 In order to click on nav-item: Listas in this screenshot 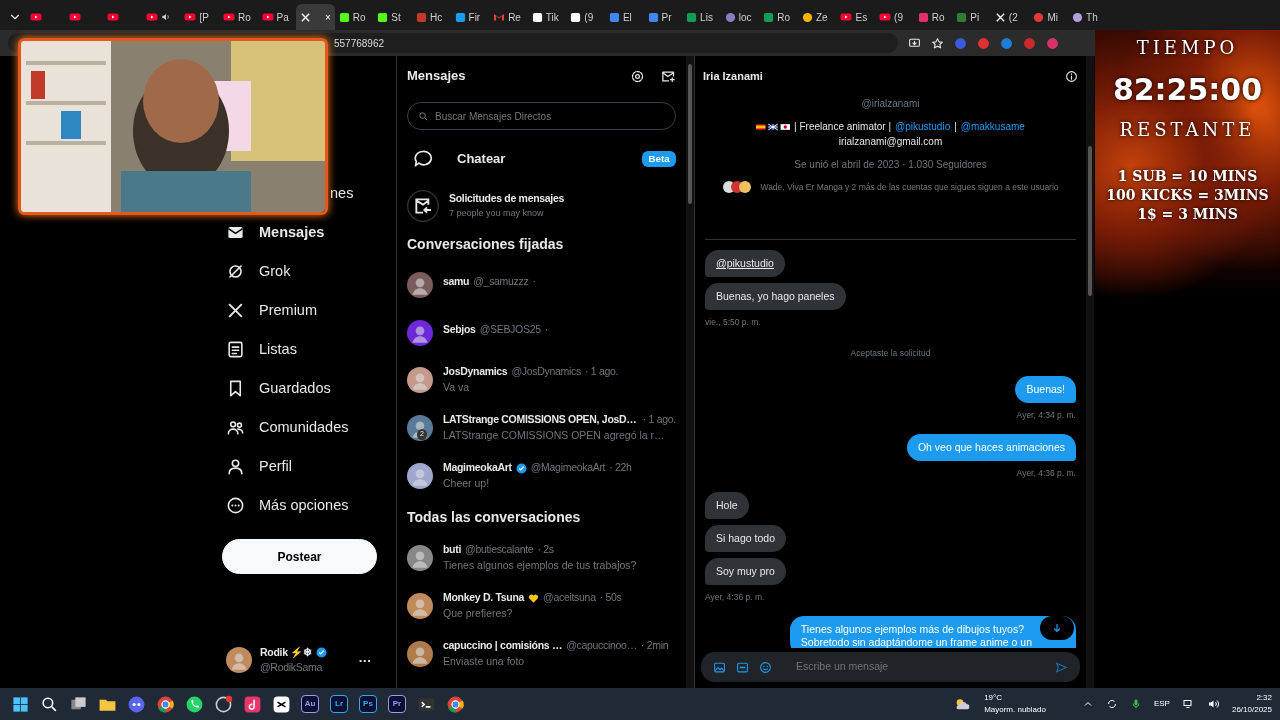, I will do `click(298, 349)`.